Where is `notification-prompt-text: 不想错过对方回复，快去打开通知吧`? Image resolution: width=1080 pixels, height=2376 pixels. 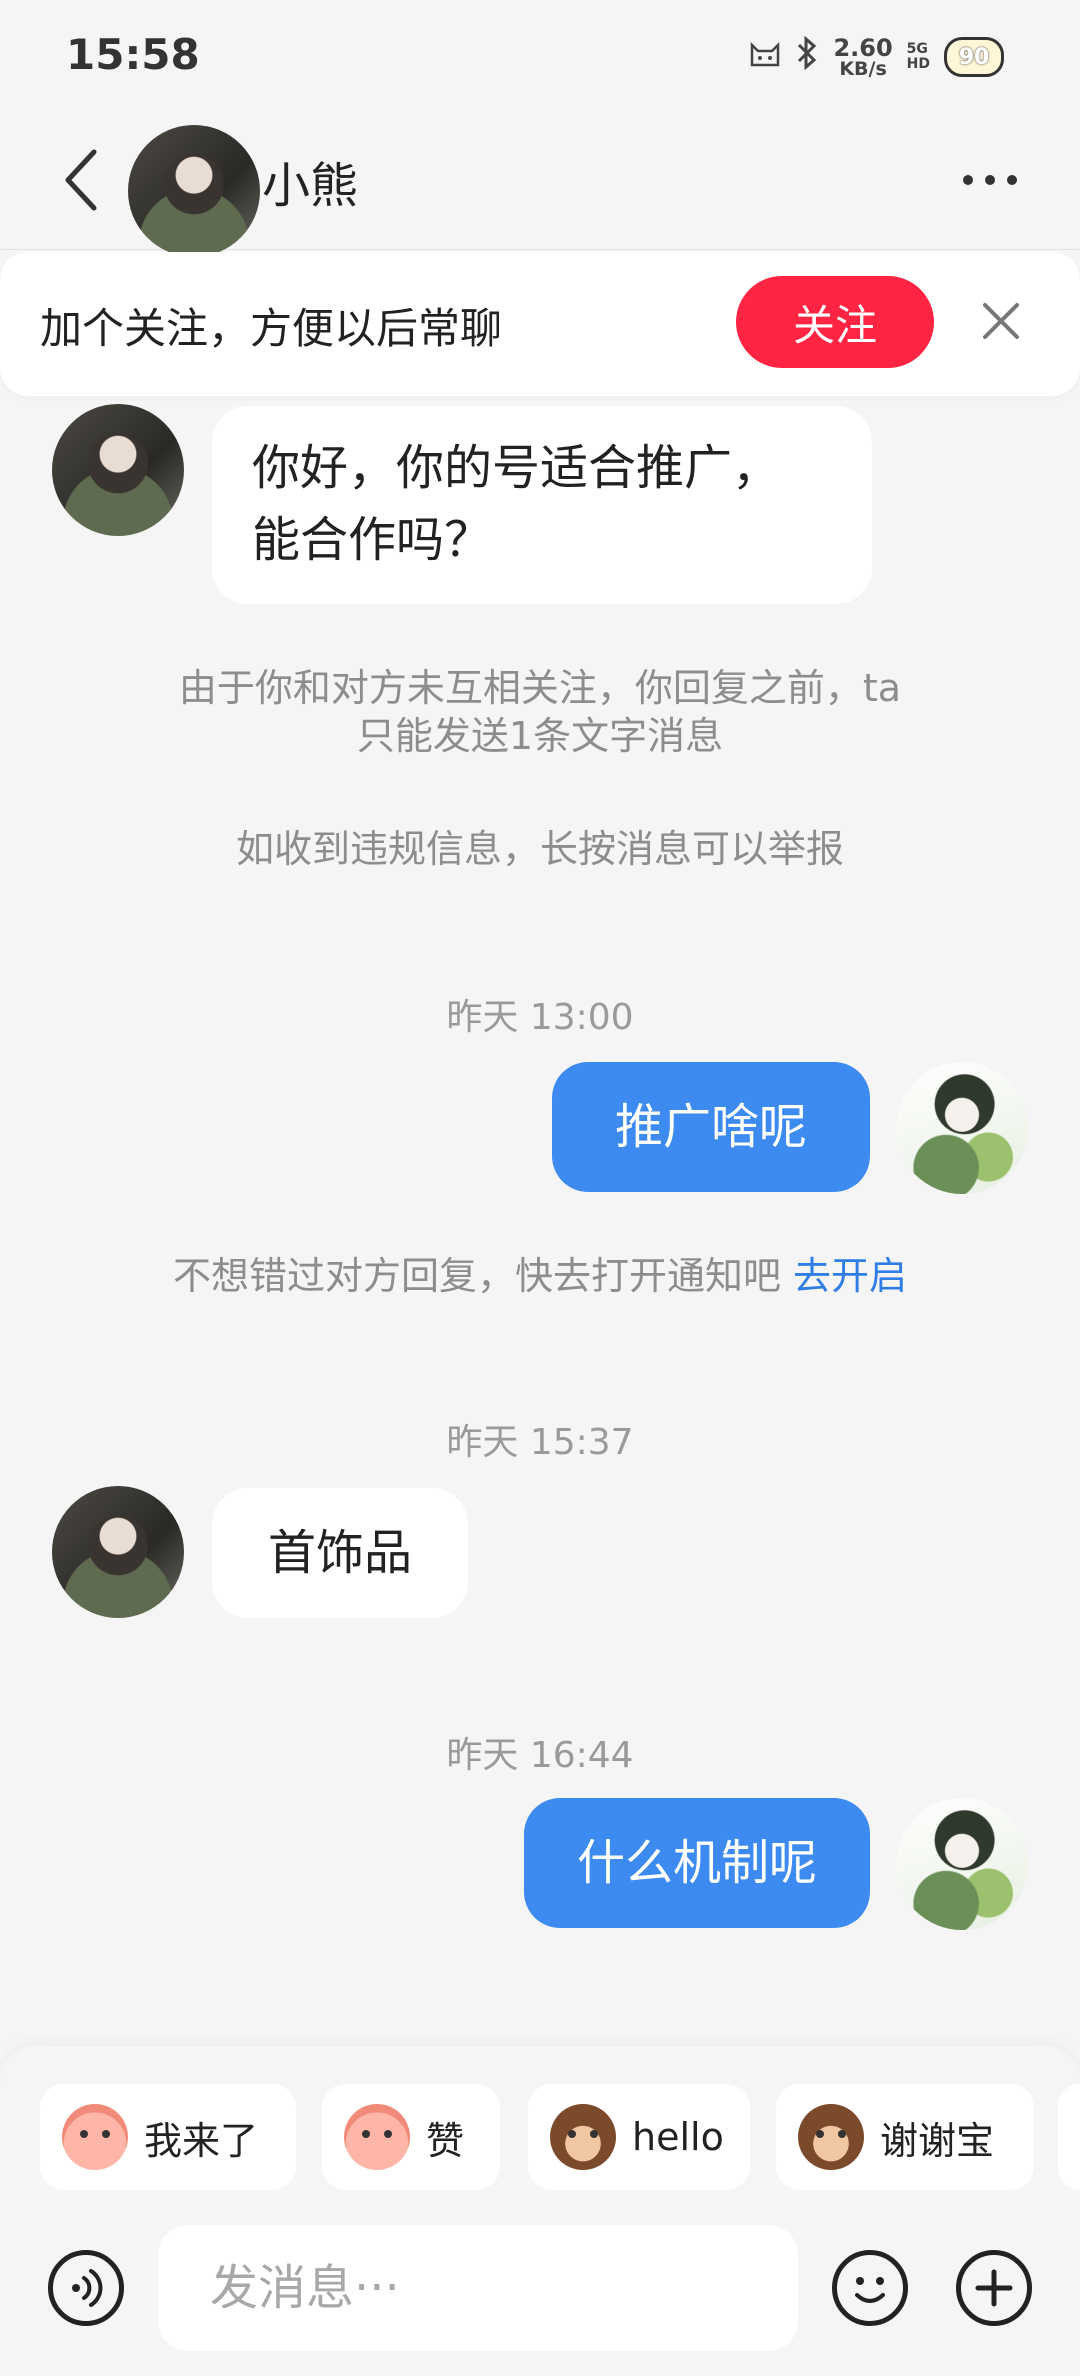 notification-prompt-text: 不想错过对方回复，快去打开通知吧 is located at coordinates (476, 1276).